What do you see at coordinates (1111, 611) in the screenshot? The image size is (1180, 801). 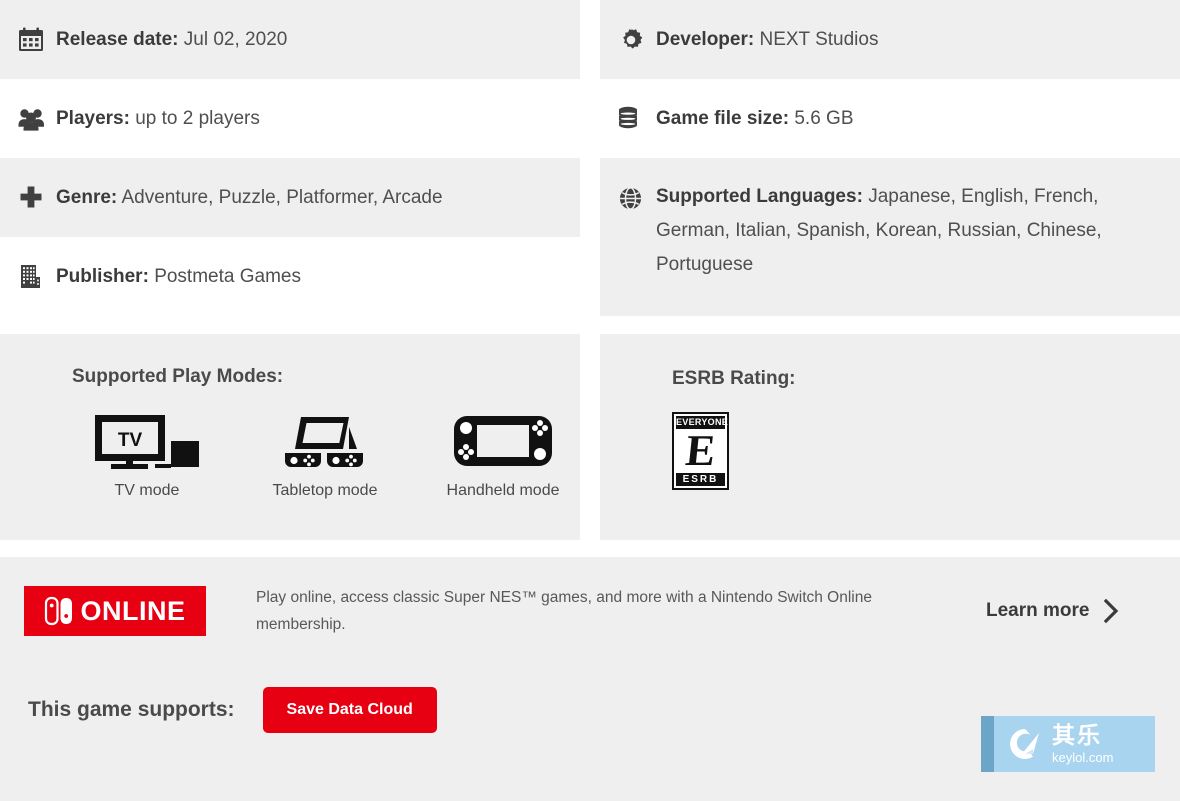 I see `chevron-right-icon` at bounding box center [1111, 611].